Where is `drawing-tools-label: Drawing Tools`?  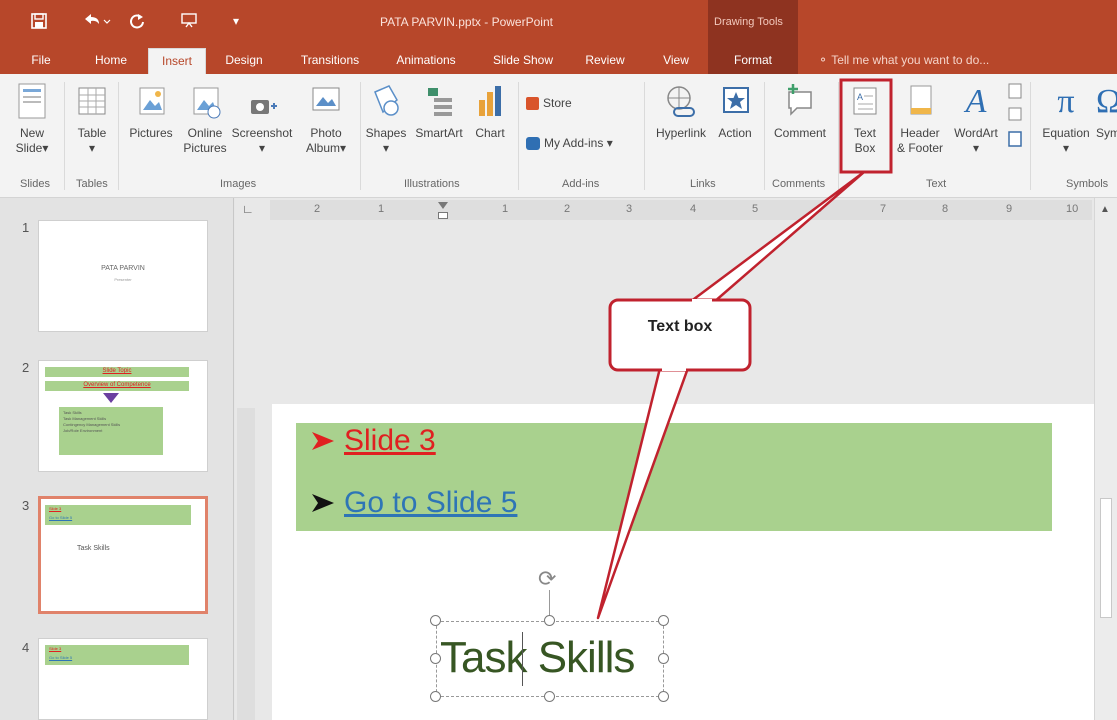 drawing-tools-label: Drawing Tools is located at coordinates (748, 22).